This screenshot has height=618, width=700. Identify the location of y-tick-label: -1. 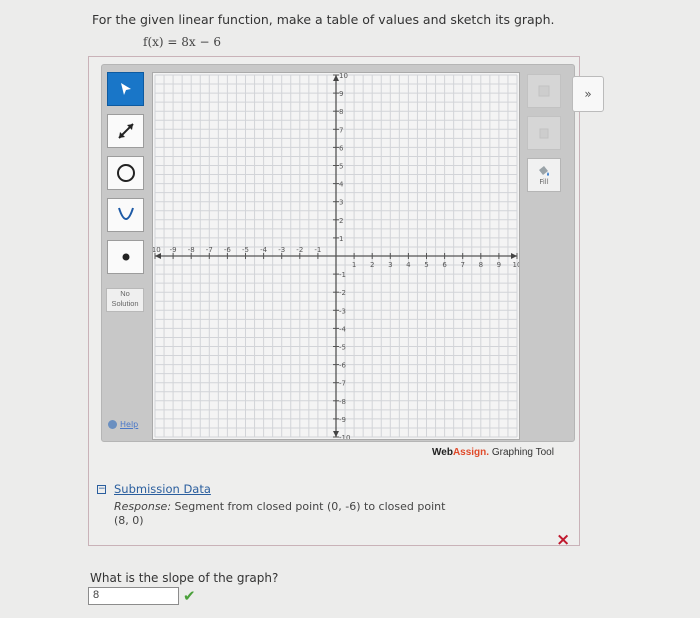
(342, 275).